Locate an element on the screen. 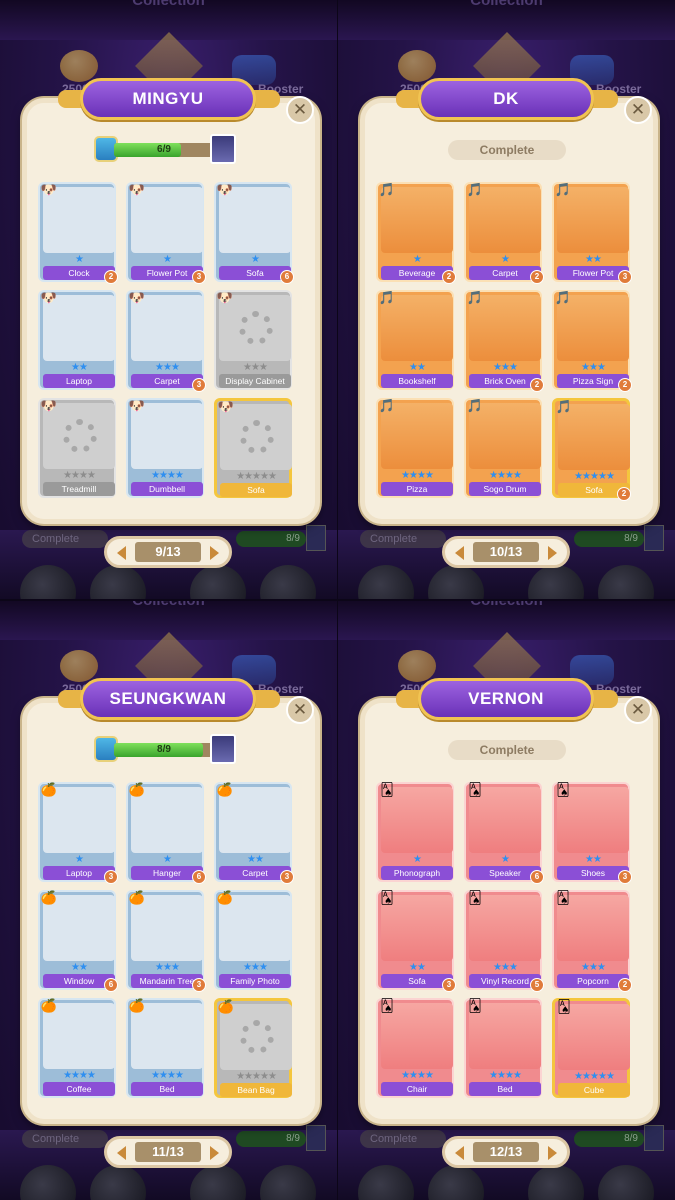 This screenshot has width=675, height=1200. collection-card: 🐶 ★★★★★ Sofa is located at coordinates (253, 448).